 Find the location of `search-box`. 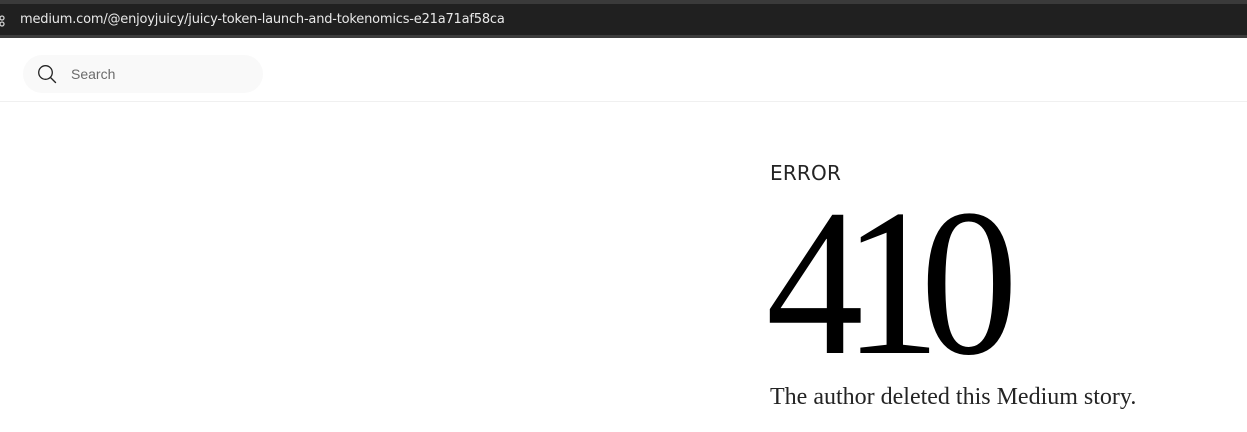

search-box is located at coordinates (143, 74).